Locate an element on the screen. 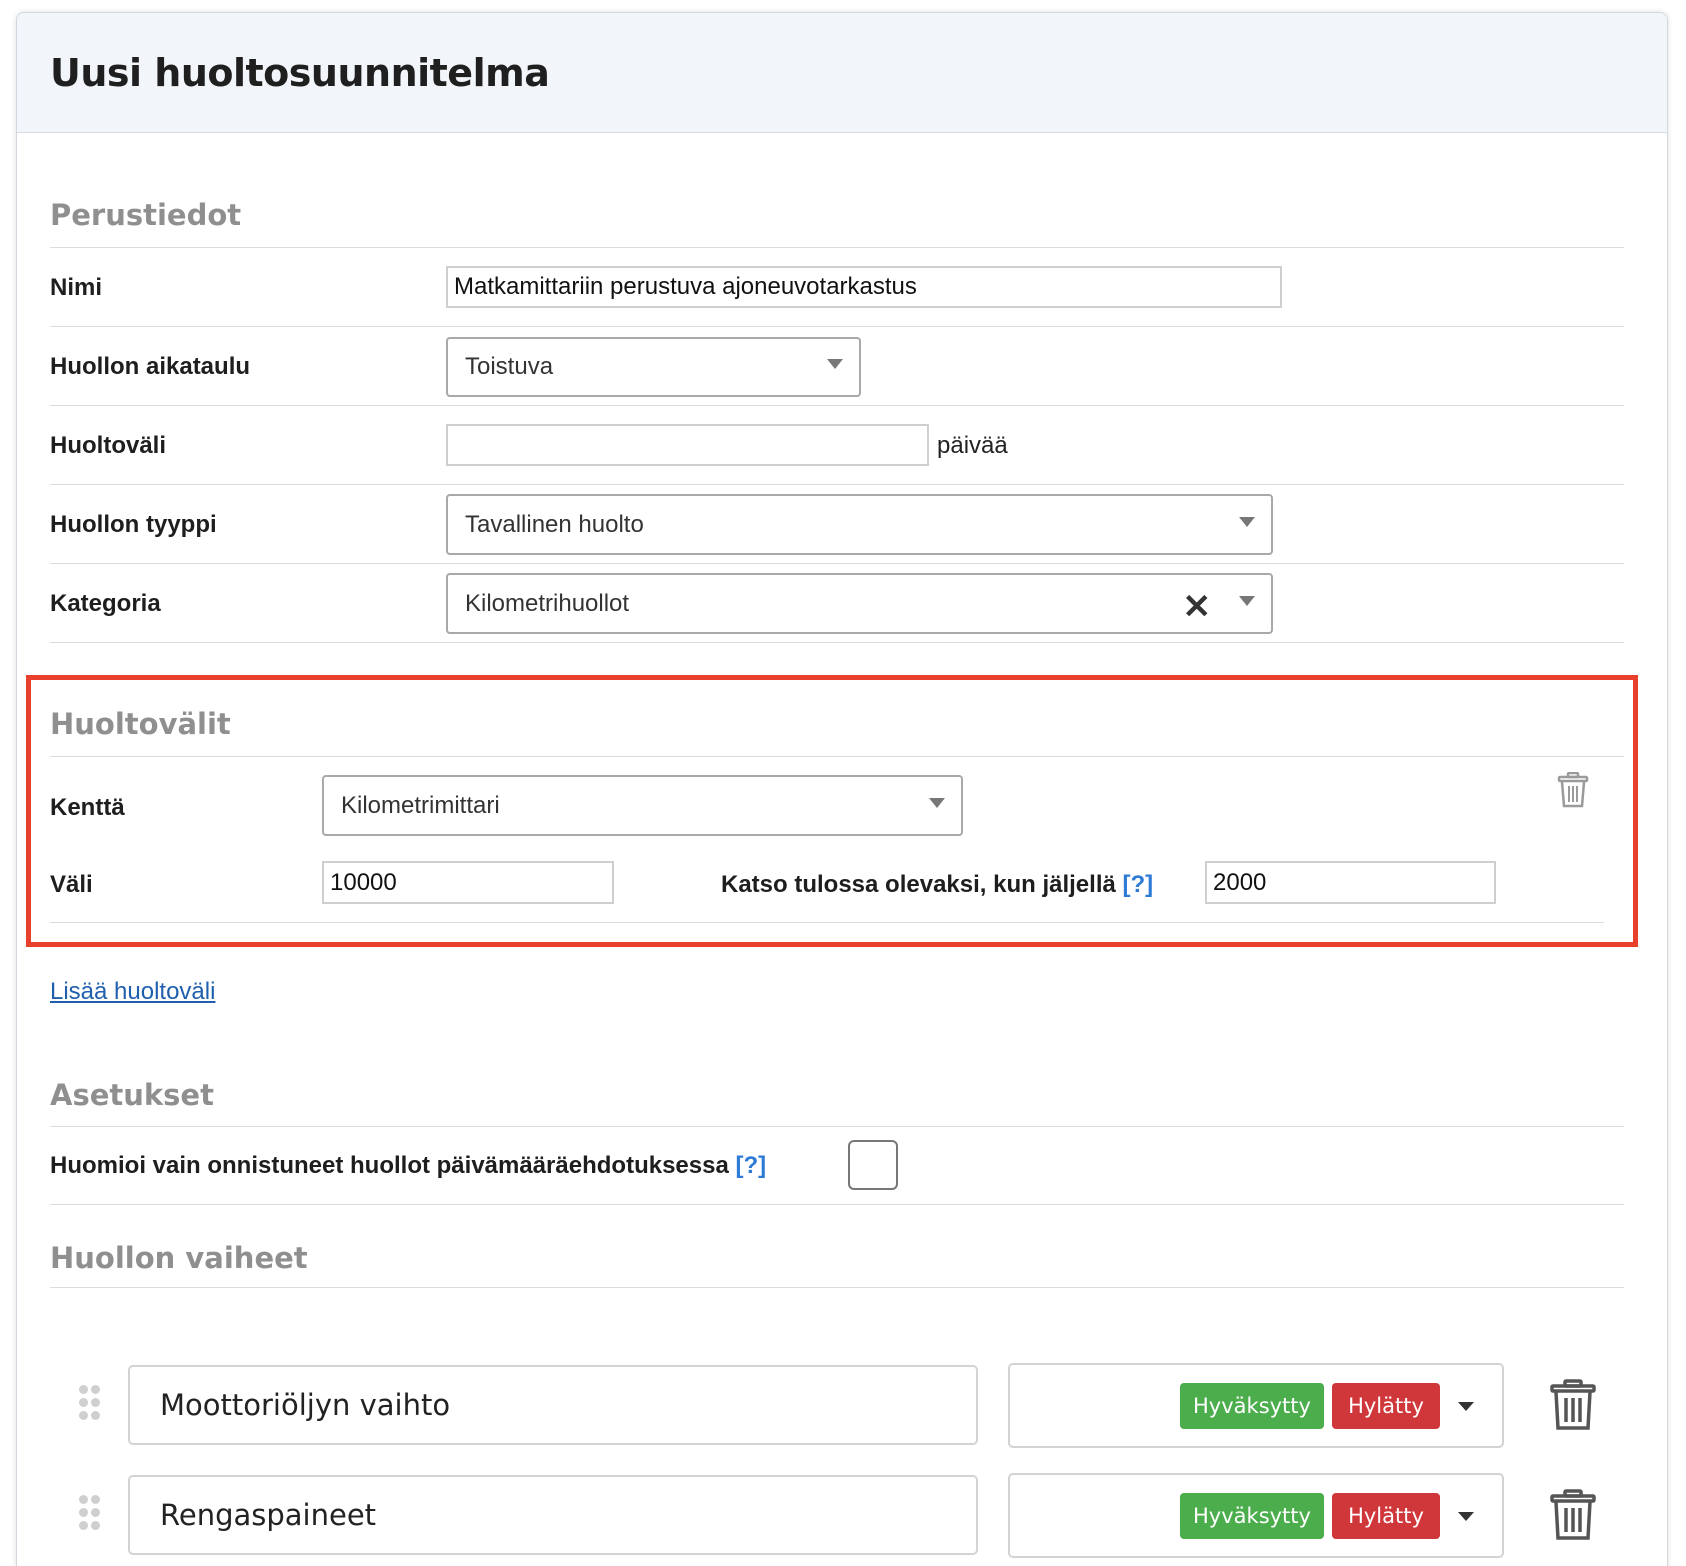 The height and width of the screenshot is (1566, 1686). only-successful-checkbox is located at coordinates (873, 1165).